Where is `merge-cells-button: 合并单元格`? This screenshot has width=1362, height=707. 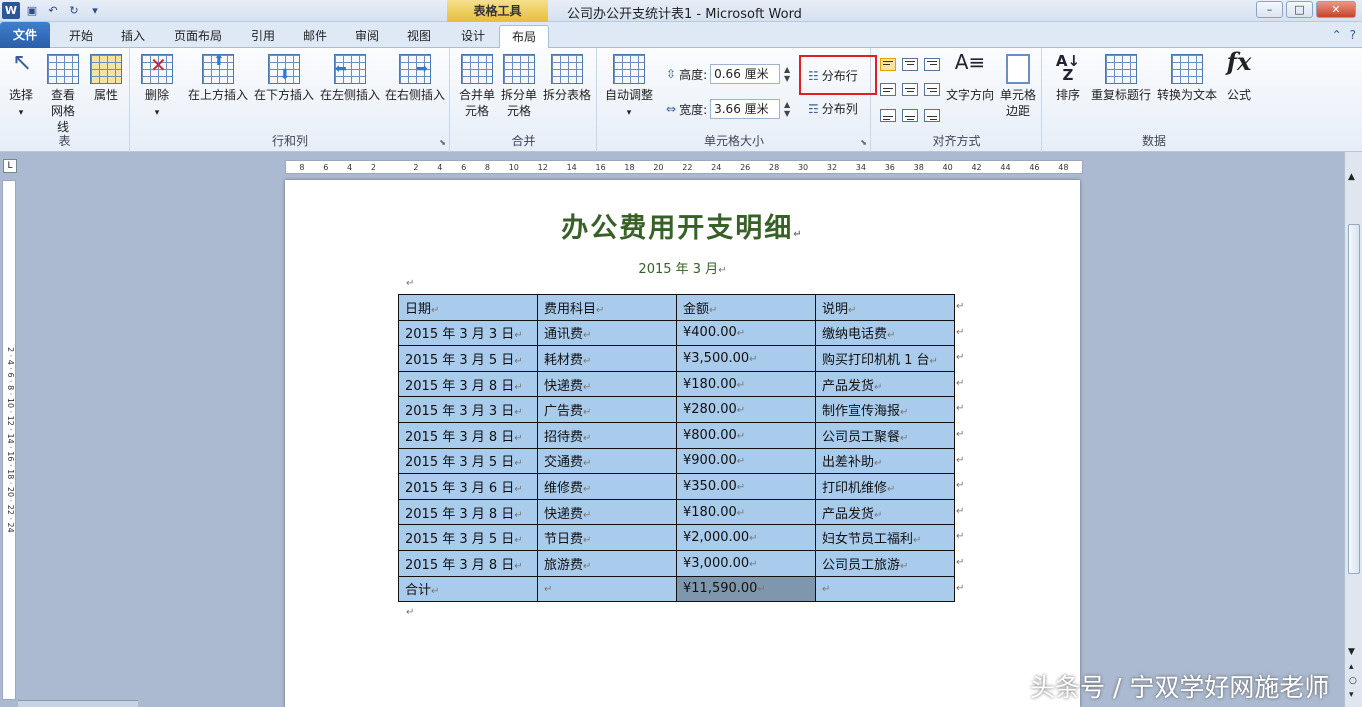 merge-cells-button: 合并单元格 is located at coordinates (477, 86).